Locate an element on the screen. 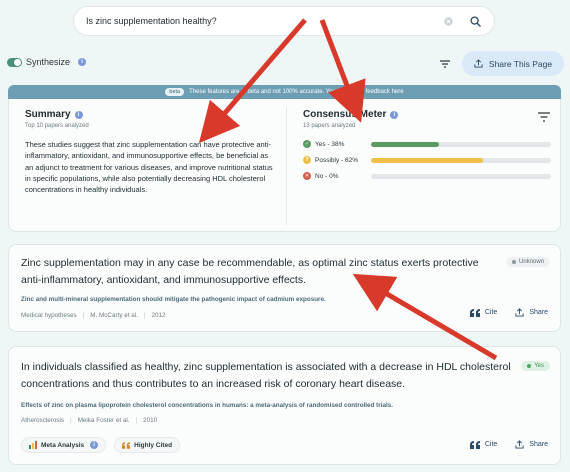 The image size is (570, 472). meter-label-no: No - 0% is located at coordinates (327, 176).